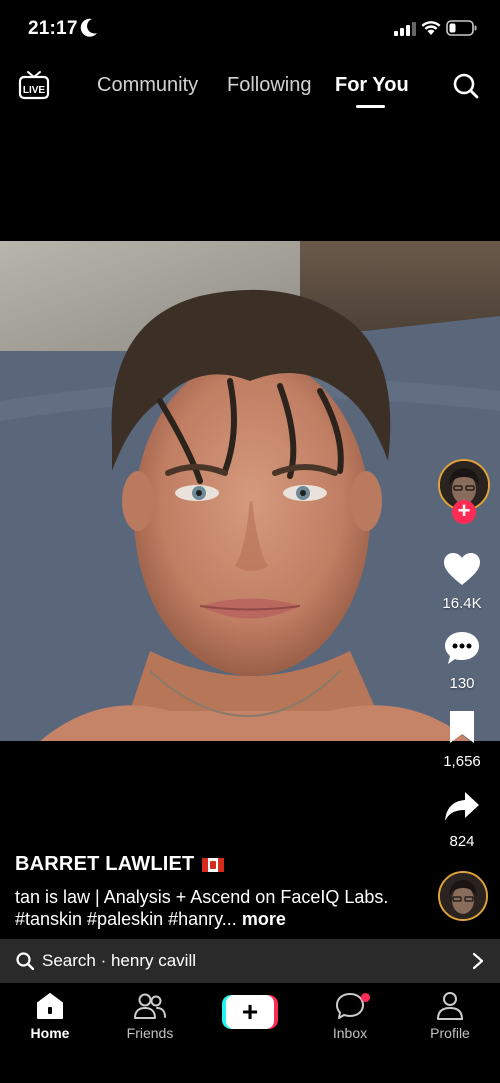 This screenshot has height=1083, width=500. Describe the element at coordinates (350, 1016) in the screenshot. I see `nav-inbox: Inbox` at that location.